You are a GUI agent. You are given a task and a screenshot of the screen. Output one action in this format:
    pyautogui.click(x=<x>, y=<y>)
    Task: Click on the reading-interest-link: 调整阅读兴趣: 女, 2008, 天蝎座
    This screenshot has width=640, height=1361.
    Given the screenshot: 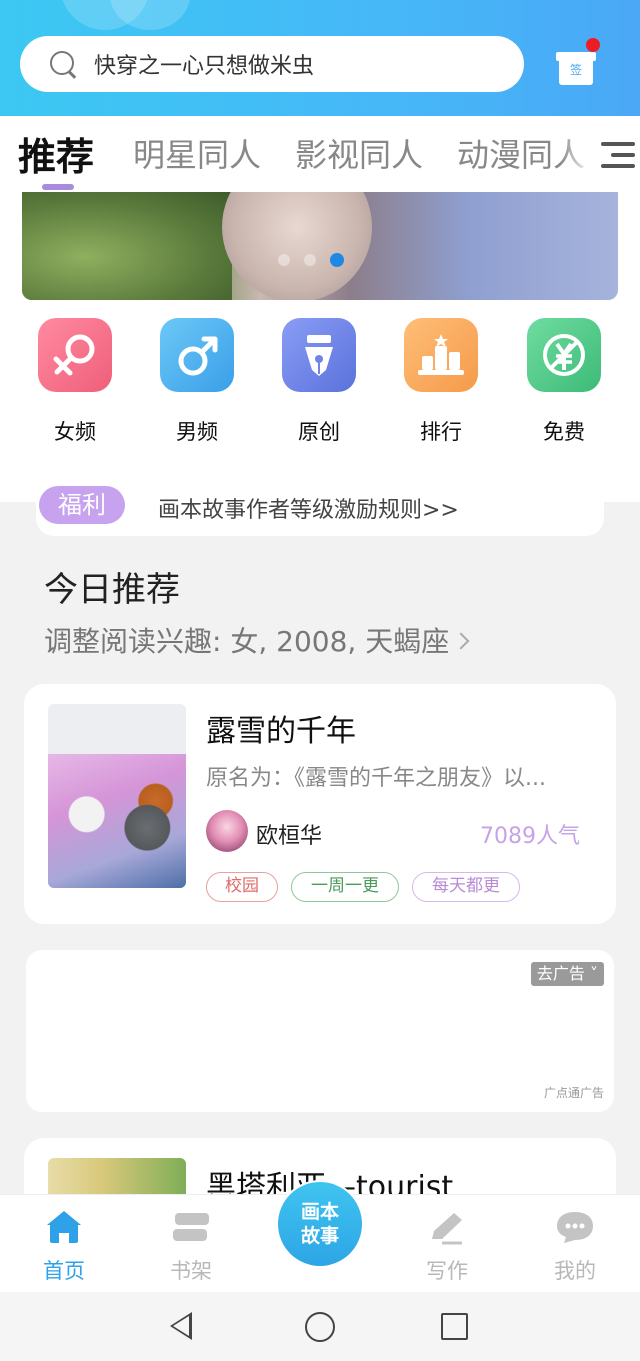 What is the action you would take?
    pyautogui.click(x=257, y=640)
    